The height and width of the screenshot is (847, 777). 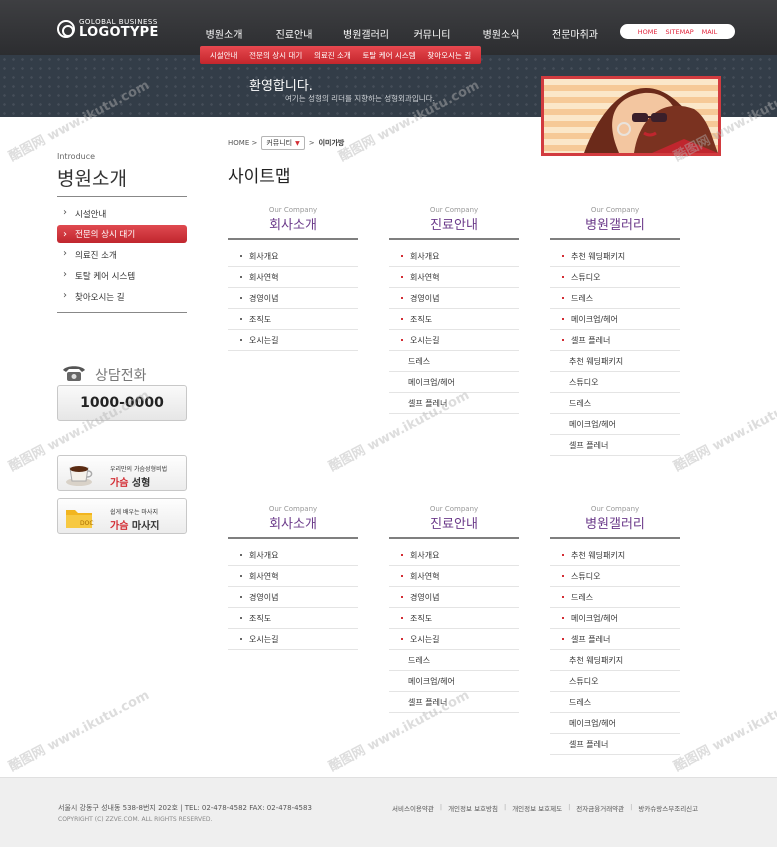 I want to click on sidebar-item-directions: 찾아오시는 길, so click(x=122, y=296).